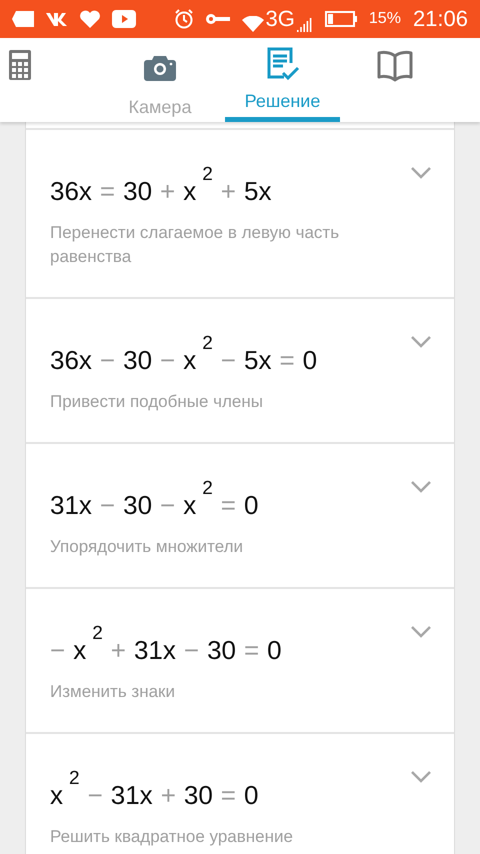 The height and width of the screenshot is (854, 480). I want to click on step-description: Упорядочить множители, so click(147, 547).